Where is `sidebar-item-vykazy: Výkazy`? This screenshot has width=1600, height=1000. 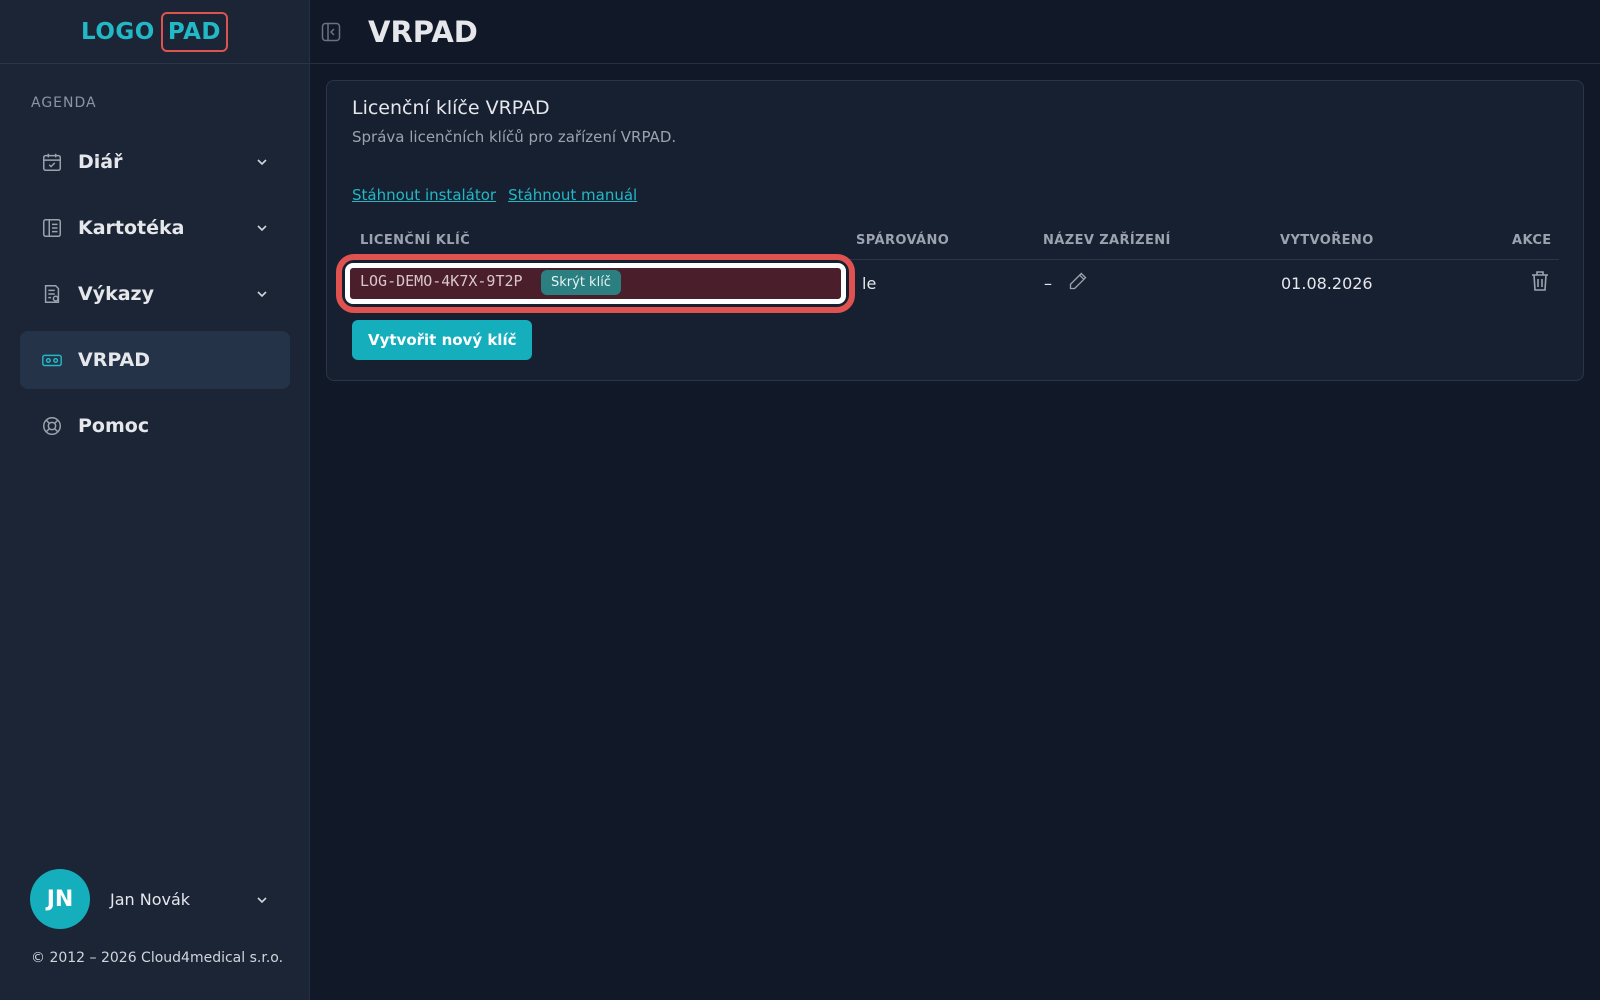
sidebar-item-vykazy: Výkazy is located at coordinates (155, 294).